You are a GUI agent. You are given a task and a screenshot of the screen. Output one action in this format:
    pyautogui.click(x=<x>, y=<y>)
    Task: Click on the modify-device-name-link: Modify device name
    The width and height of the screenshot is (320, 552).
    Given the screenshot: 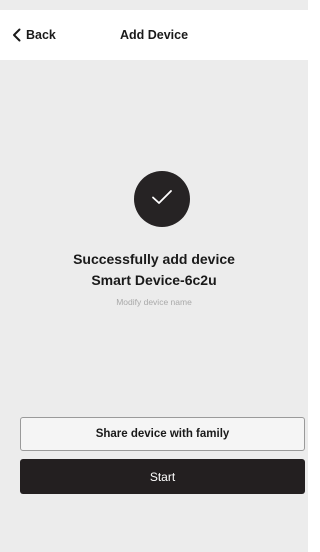 What is the action you would take?
    pyautogui.click(x=154, y=302)
    